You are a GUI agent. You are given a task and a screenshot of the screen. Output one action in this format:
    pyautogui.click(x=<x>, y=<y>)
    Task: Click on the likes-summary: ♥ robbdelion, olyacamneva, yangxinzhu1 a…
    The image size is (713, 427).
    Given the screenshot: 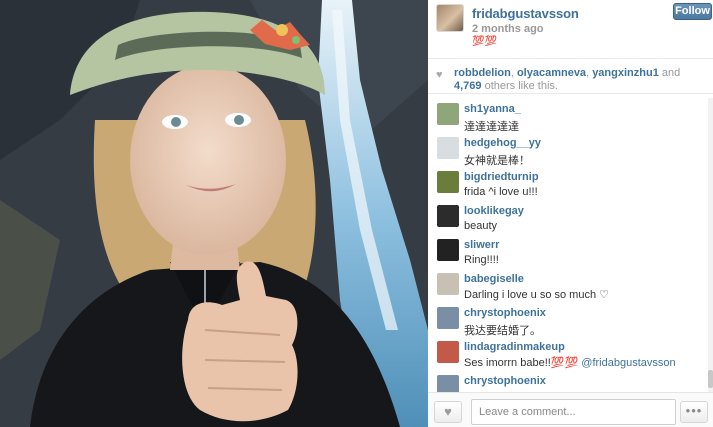 What is the action you would take?
    pyautogui.click(x=570, y=76)
    